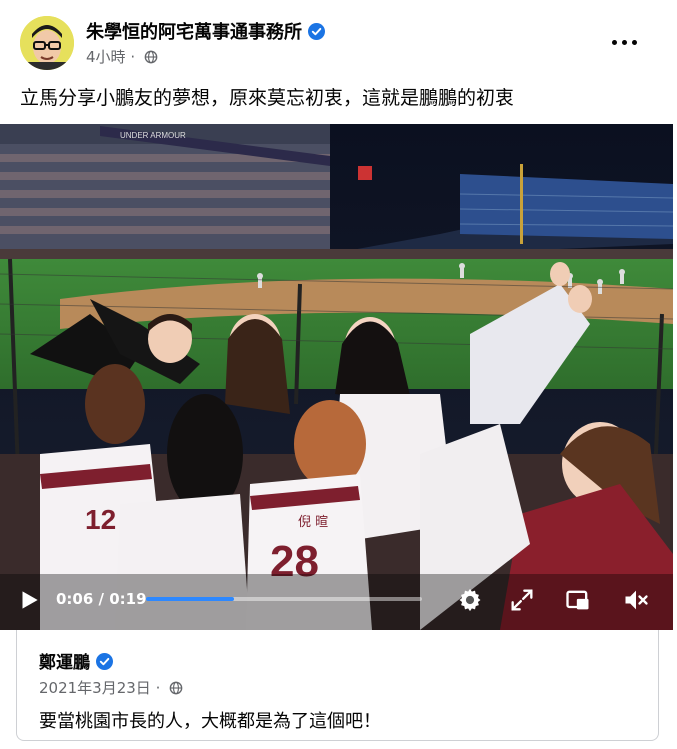  Describe the element at coordinates (636, 600) in the screenshot. I see `mute-icon` at that location.